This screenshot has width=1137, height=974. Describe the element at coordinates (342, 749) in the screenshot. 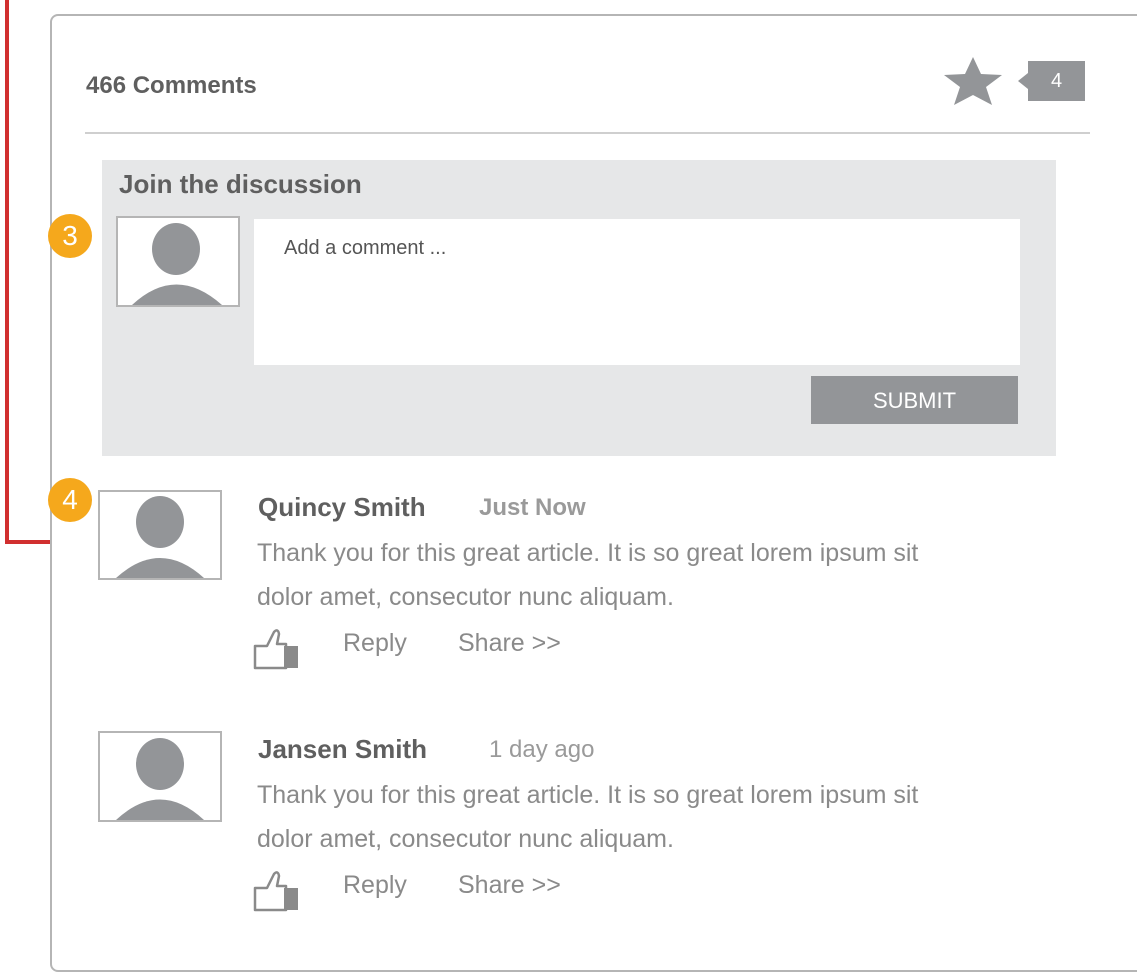

I see `comment-author: Jansen Smith` at that location.